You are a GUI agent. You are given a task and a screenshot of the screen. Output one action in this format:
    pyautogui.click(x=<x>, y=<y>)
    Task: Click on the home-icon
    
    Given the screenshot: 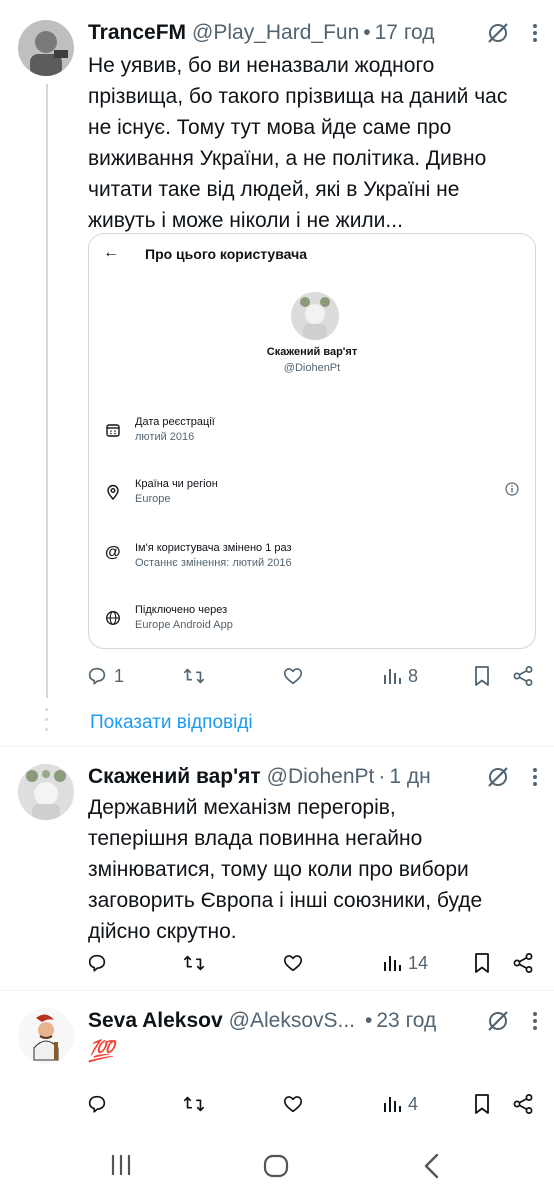 What is the action you would take?
    pyautogui.click(x=276, y=1166)
    